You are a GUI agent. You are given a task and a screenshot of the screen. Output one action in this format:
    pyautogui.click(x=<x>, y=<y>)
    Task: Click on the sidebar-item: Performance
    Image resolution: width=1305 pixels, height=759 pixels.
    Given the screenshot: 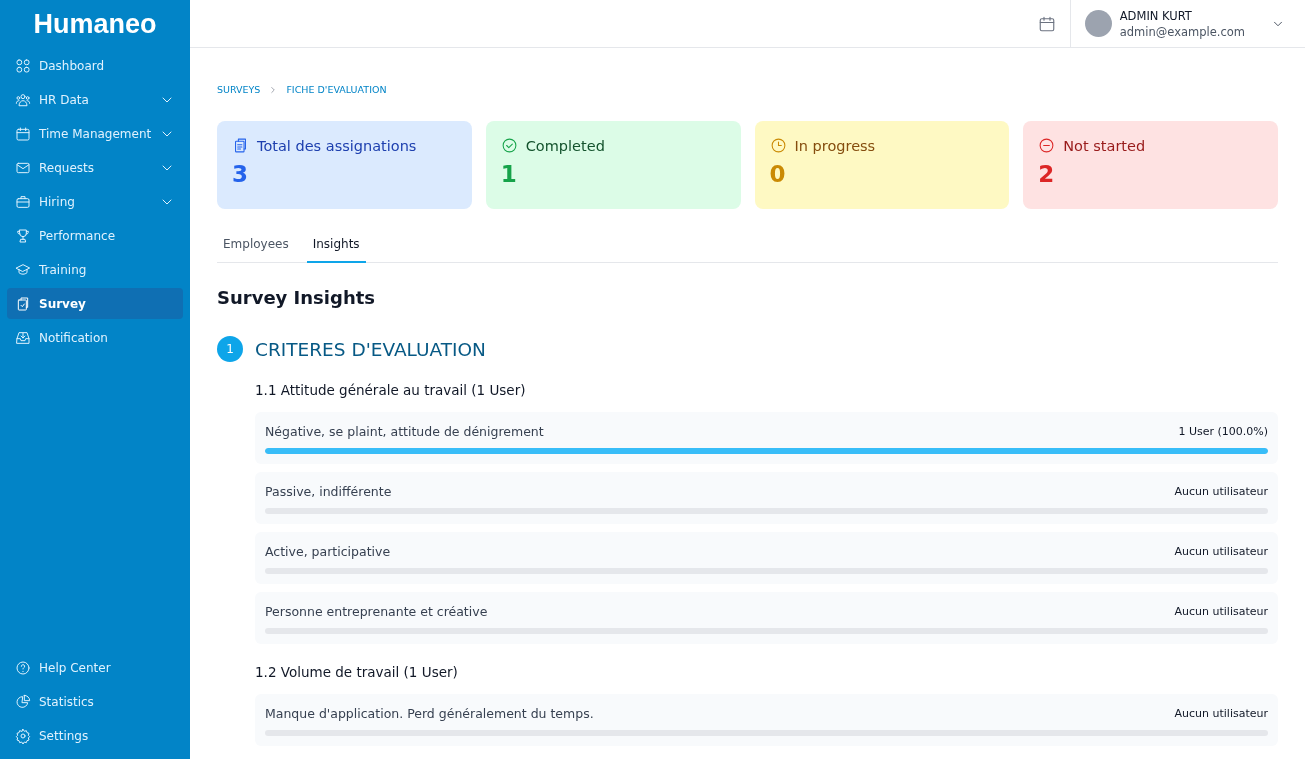 What is the action you would take?
    pyautogui.click(x=95, y=235)
    